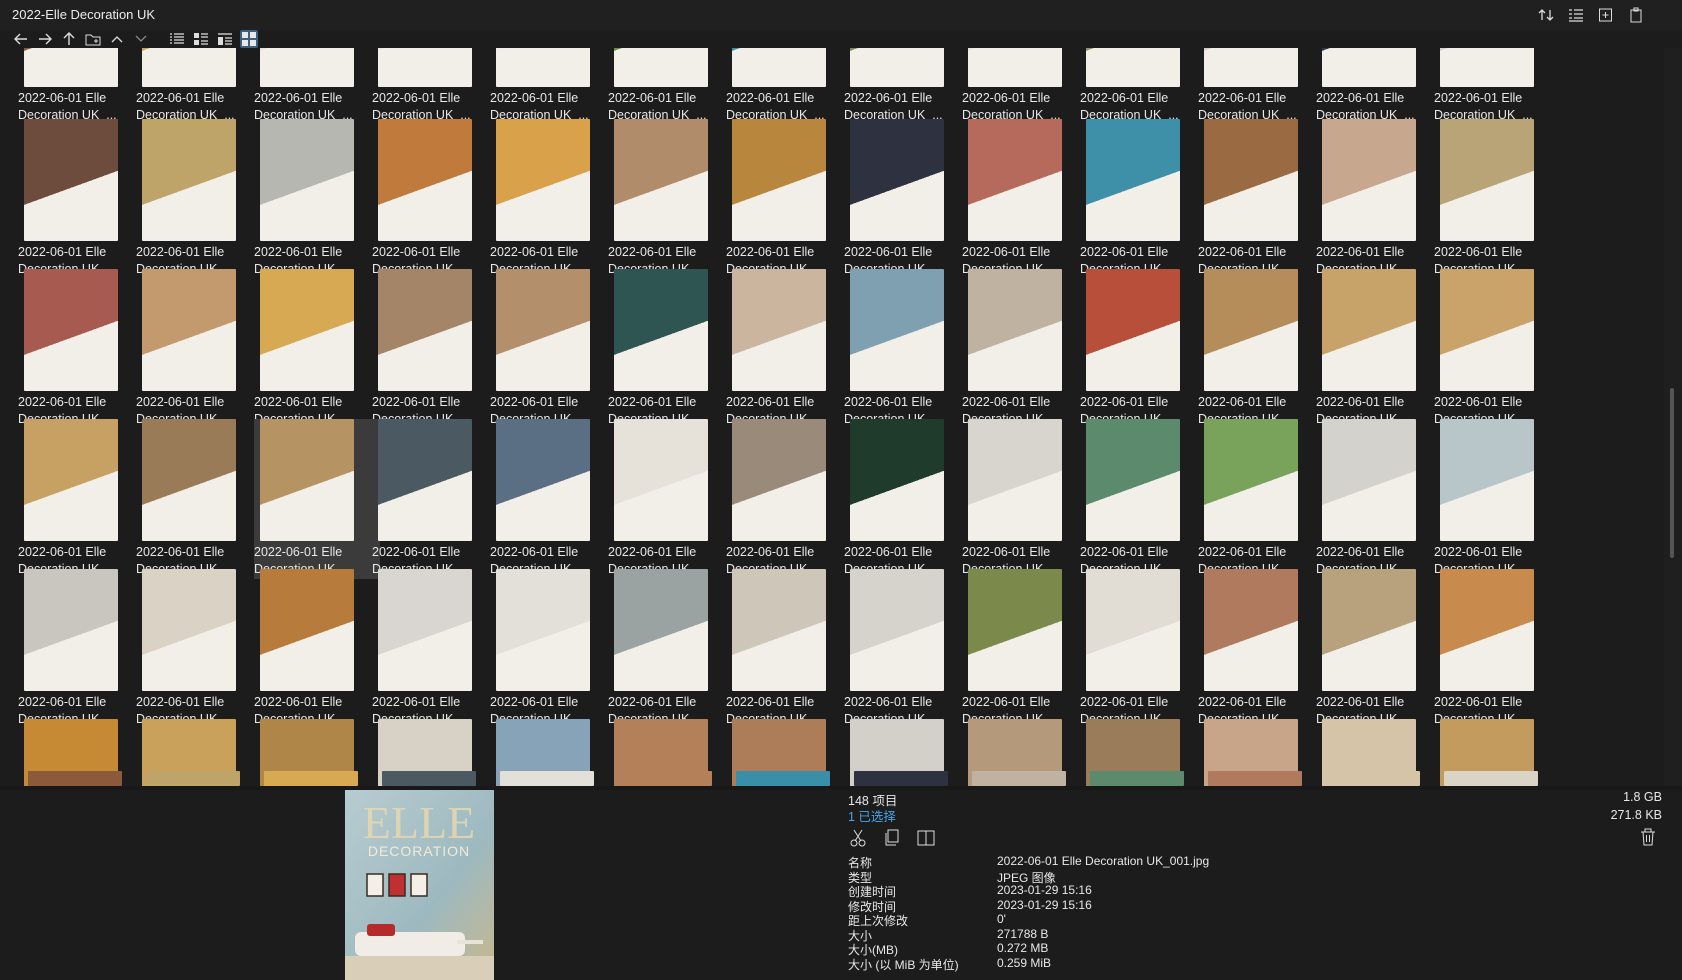 The width and height of the screenshot is (1682, 980). I want to click on chevron-down-icon, so click(141, 39).